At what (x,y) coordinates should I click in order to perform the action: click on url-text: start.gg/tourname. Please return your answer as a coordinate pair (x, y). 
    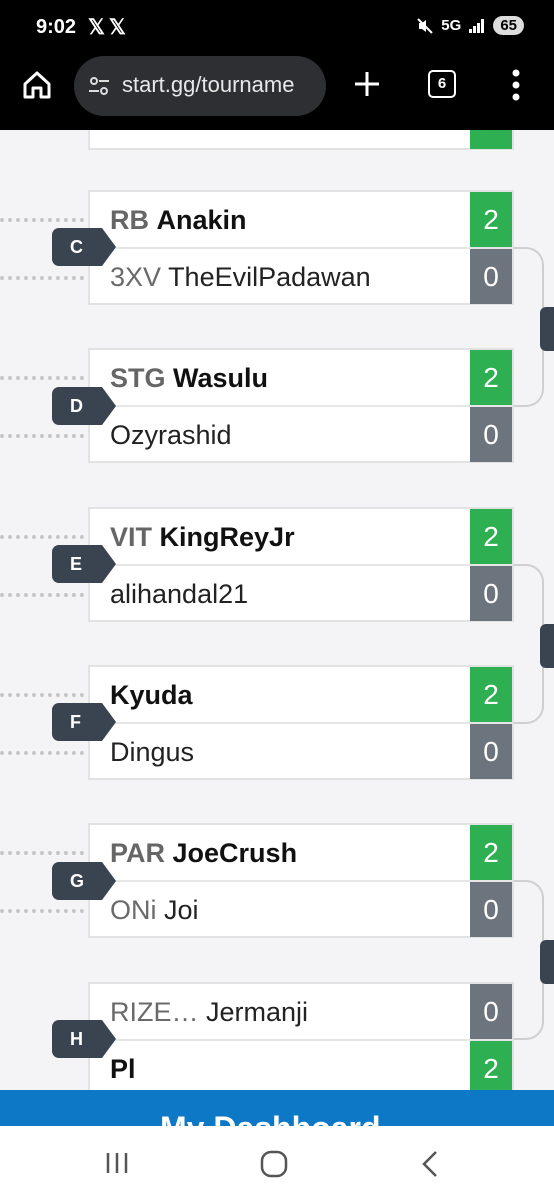
    Looking at the image, I should click on (208, 84).